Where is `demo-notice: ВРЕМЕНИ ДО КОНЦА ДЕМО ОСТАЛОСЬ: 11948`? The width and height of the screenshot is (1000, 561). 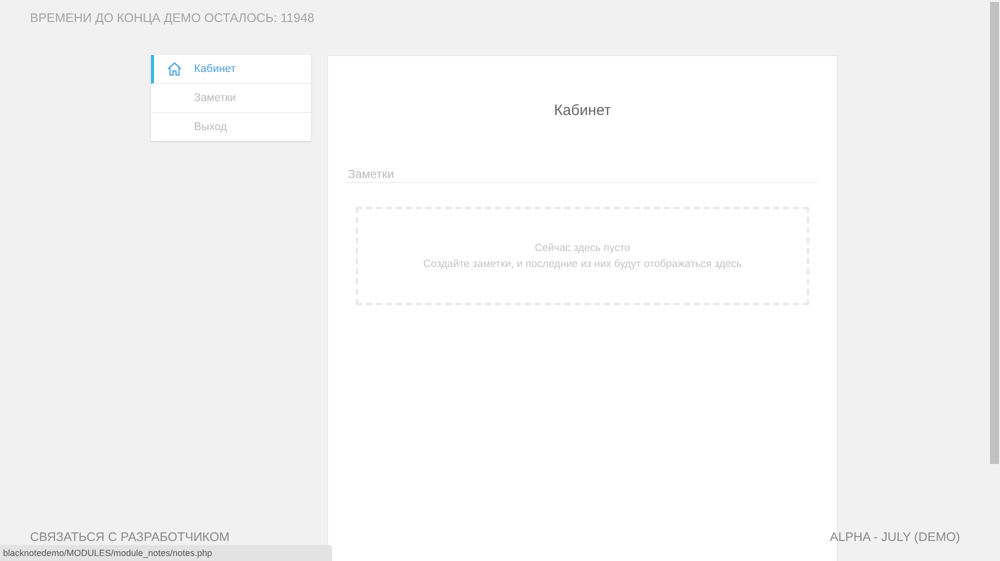
demo-notice: ВРЕМЕНИ ДО КОНЦА ДЕМО ОСТАЛОСЬ: 11948 is located at coordinates (173, 19).